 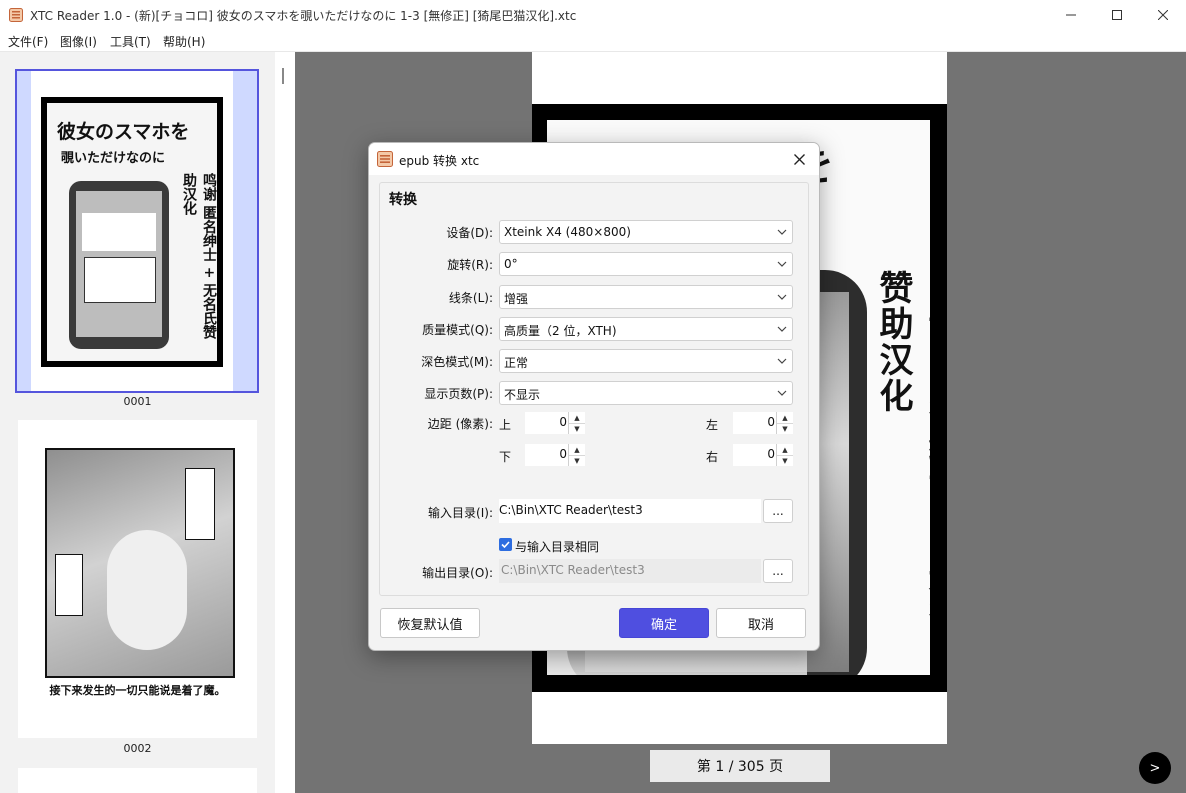 I want to click on thumbnail-0002: 接下来发生的一切只能说是着了魔。, so click(x=137, y=579).